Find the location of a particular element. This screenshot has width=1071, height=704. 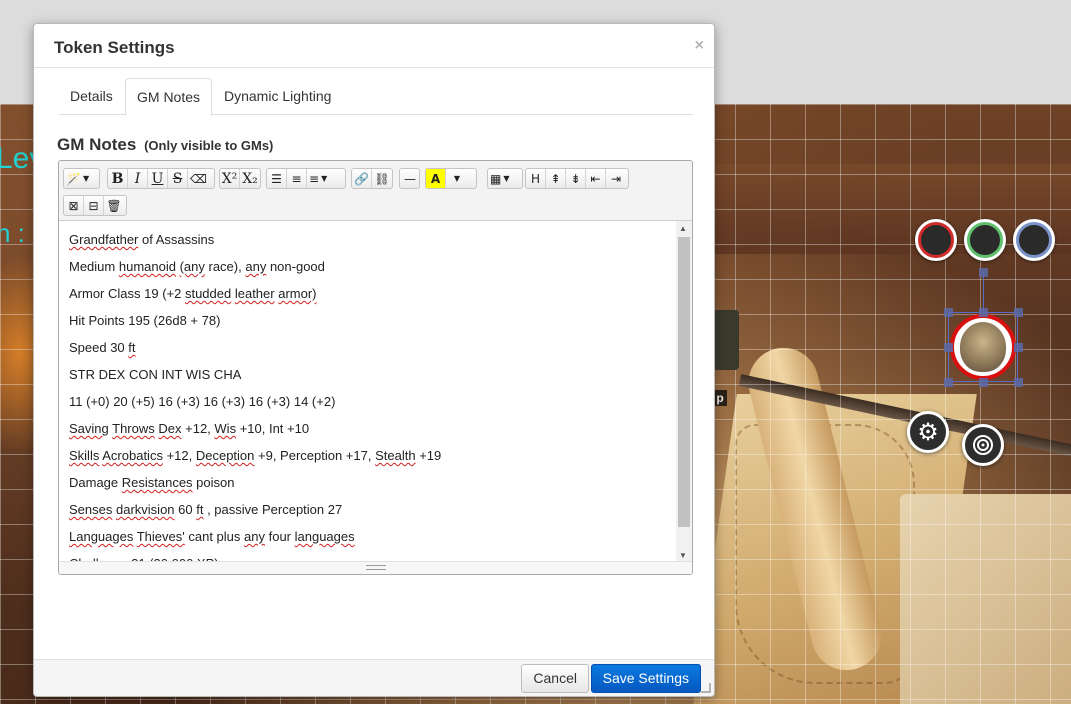

color-group: A ▼ is located at coordinates (451, 178).